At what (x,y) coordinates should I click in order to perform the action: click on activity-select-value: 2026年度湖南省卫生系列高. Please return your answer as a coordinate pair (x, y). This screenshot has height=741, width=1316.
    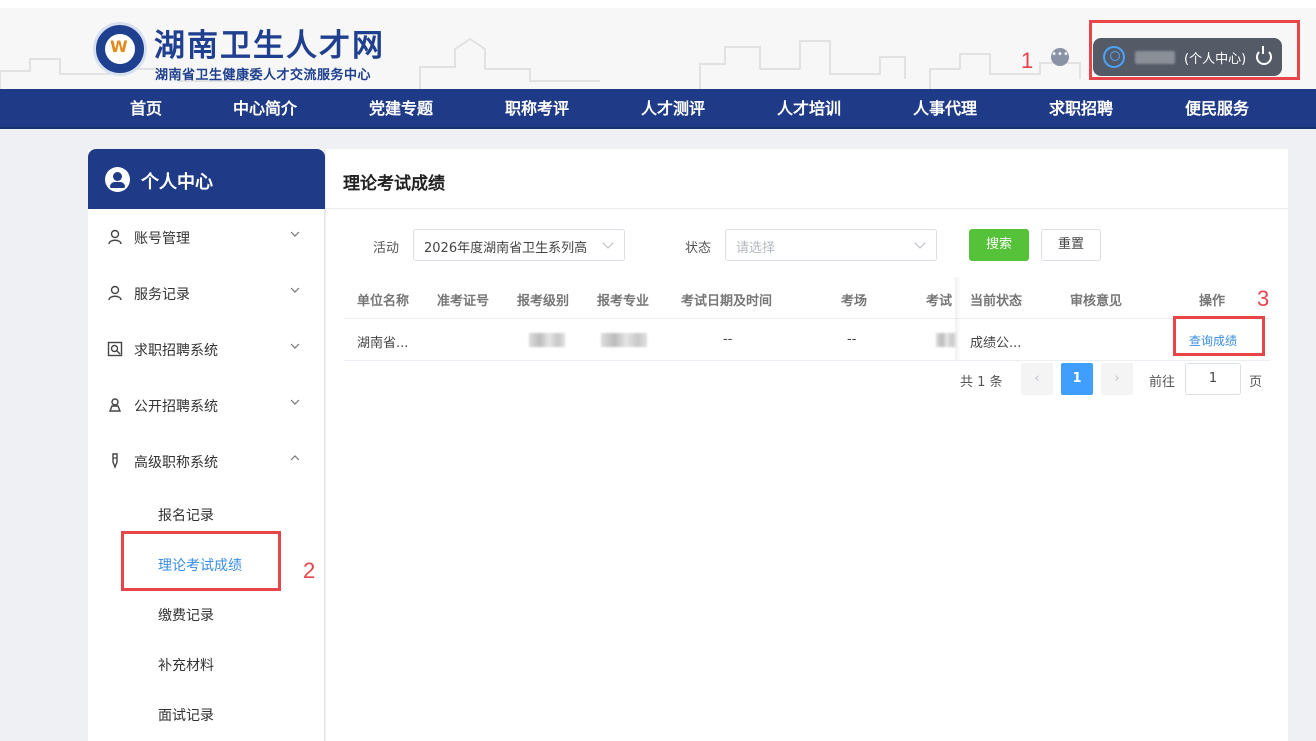
    Looking at the image, I should click on (506, 248).